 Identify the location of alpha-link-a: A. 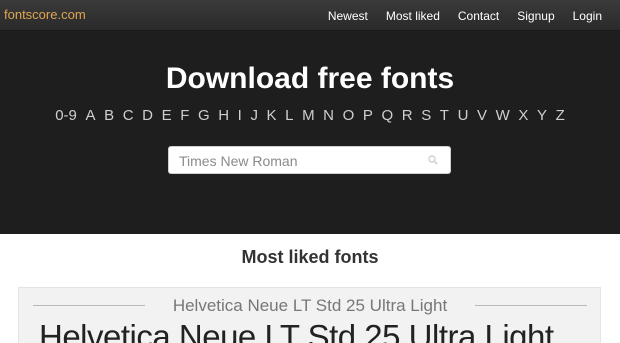
(90, 115).